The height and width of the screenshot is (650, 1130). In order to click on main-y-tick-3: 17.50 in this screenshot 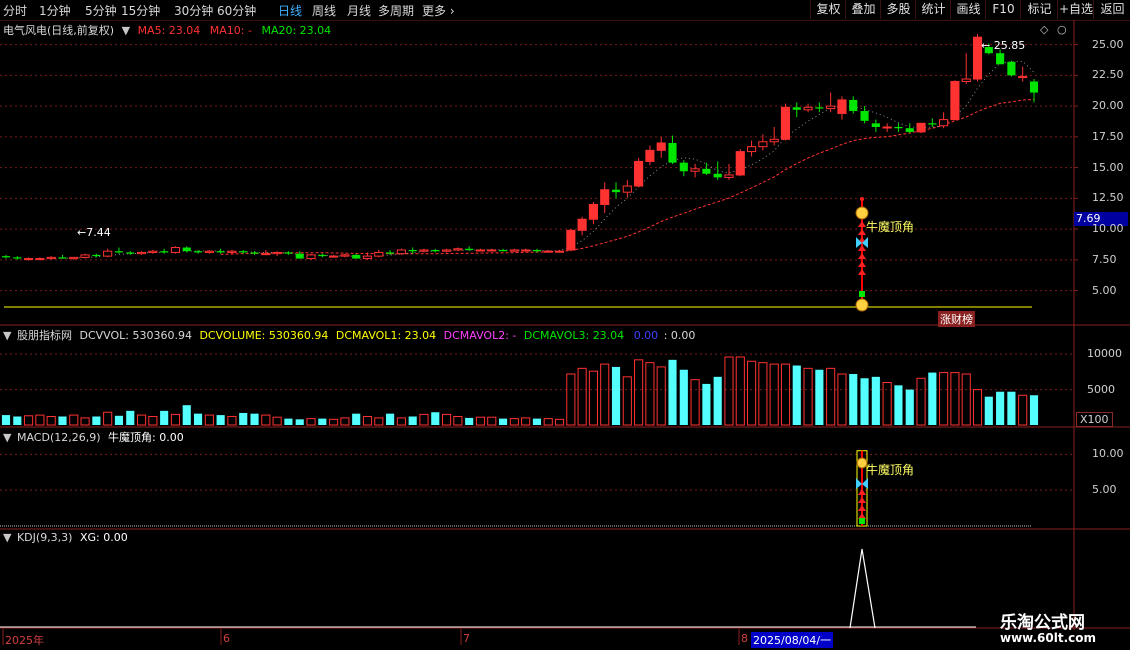, I will do `click(1108, 136)`.